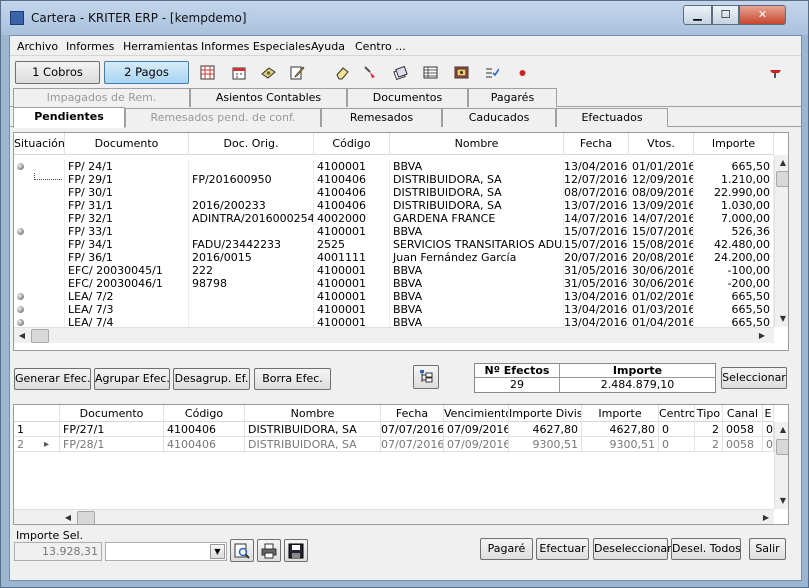 The width and height of the screenshot is (809, 588). I want to click on deseleccionar-button: Deseleccionar, so click(632, 549).